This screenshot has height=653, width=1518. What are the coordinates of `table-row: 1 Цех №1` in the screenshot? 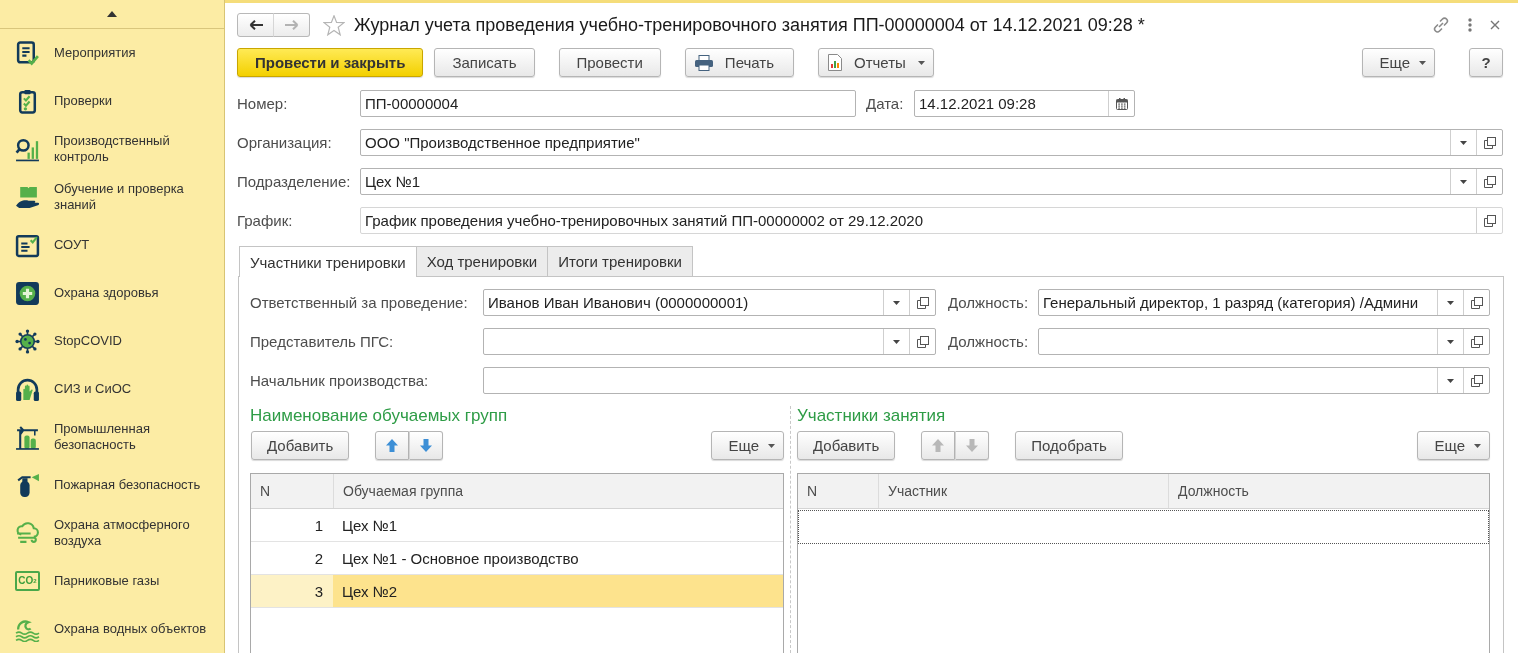 It's located at (517, 525).